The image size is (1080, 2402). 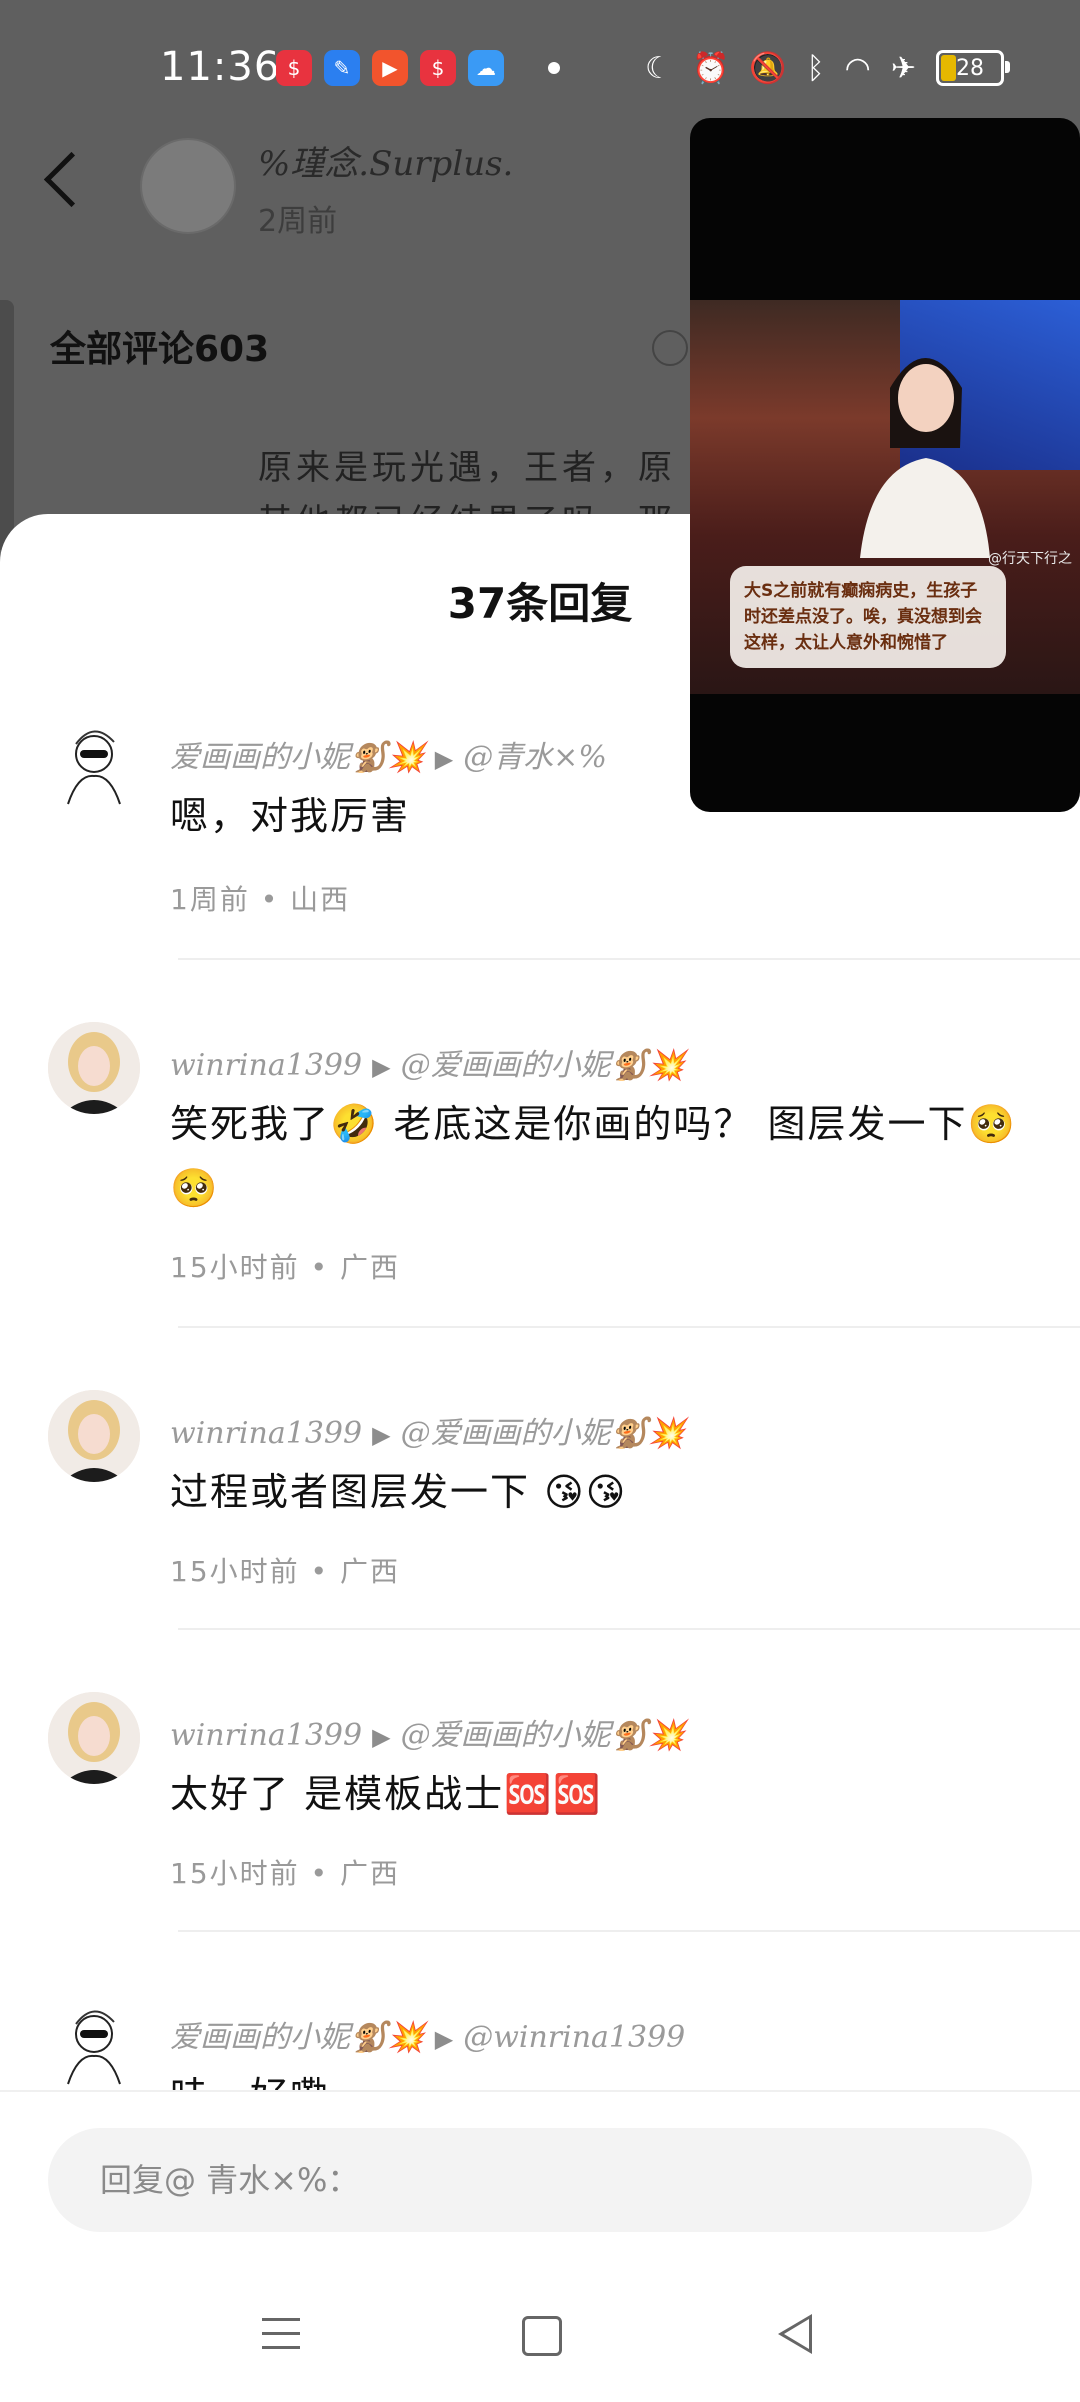 What do you see at coordinates (1030, 559) in the screenshot?
I see `video-watermark: @行天下行之` at bounding box center [1030, 559].